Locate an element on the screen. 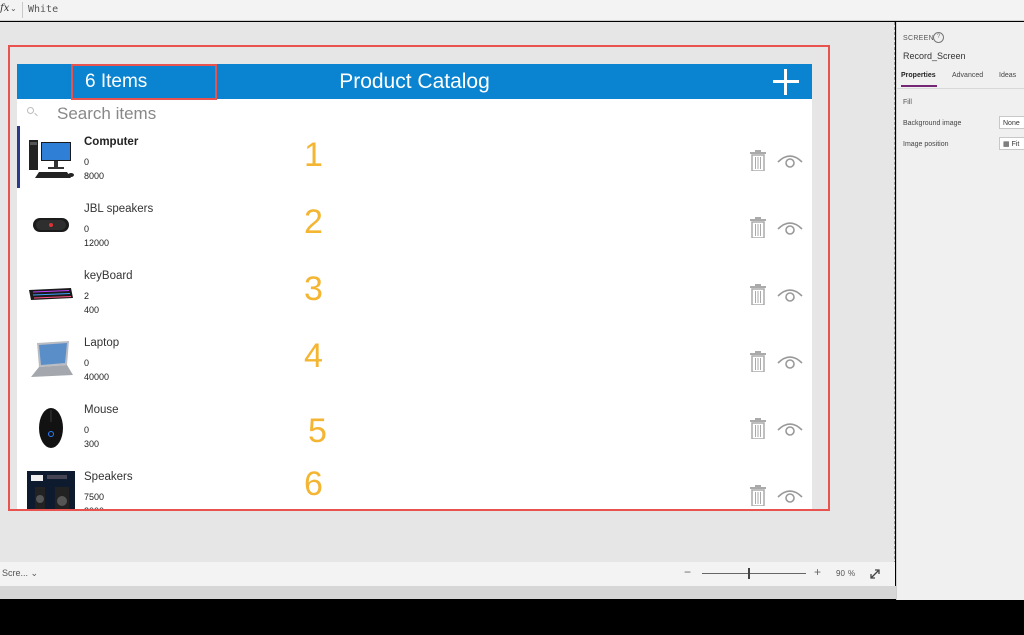 Image resolution: width=1024 pixels, height=635 pixels. image-position-dropdown: ▦ Fit is located at coordinates (1011, 143).